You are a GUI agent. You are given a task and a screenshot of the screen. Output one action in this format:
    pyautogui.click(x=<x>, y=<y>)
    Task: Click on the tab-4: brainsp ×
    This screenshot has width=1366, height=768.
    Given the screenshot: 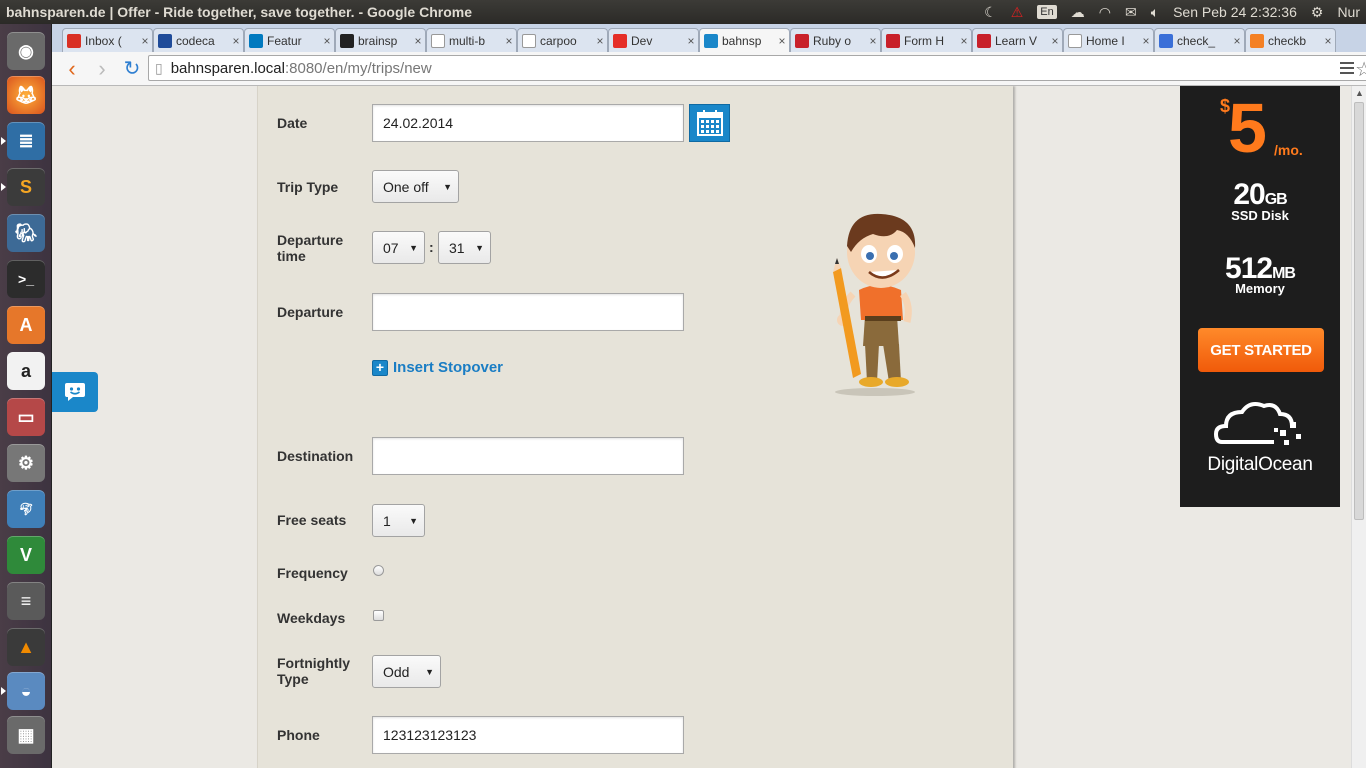 What is the action you would take?
    pyautogui.click(x=380, y=40)
    